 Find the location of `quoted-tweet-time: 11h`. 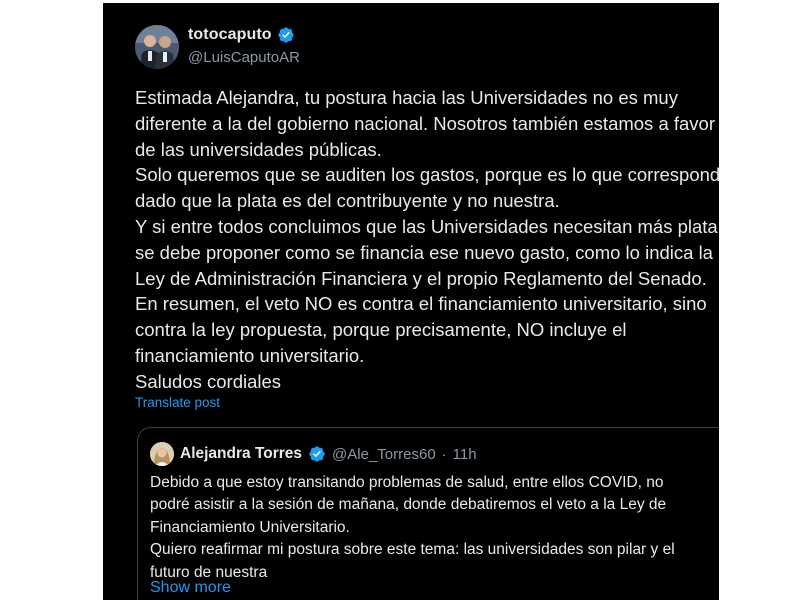

quoted-tweet-time: 11h is located at coordinates (465, 454).